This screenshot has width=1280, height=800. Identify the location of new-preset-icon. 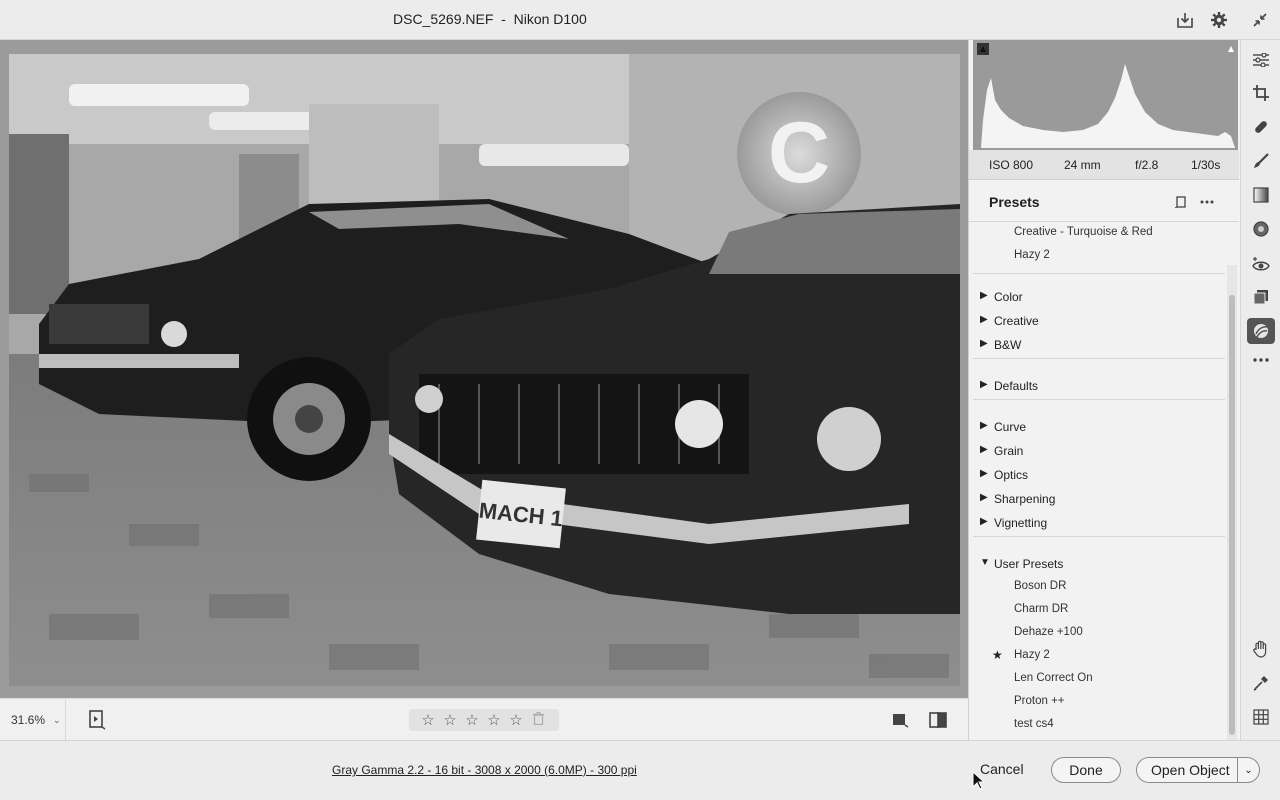
(1181, 202).